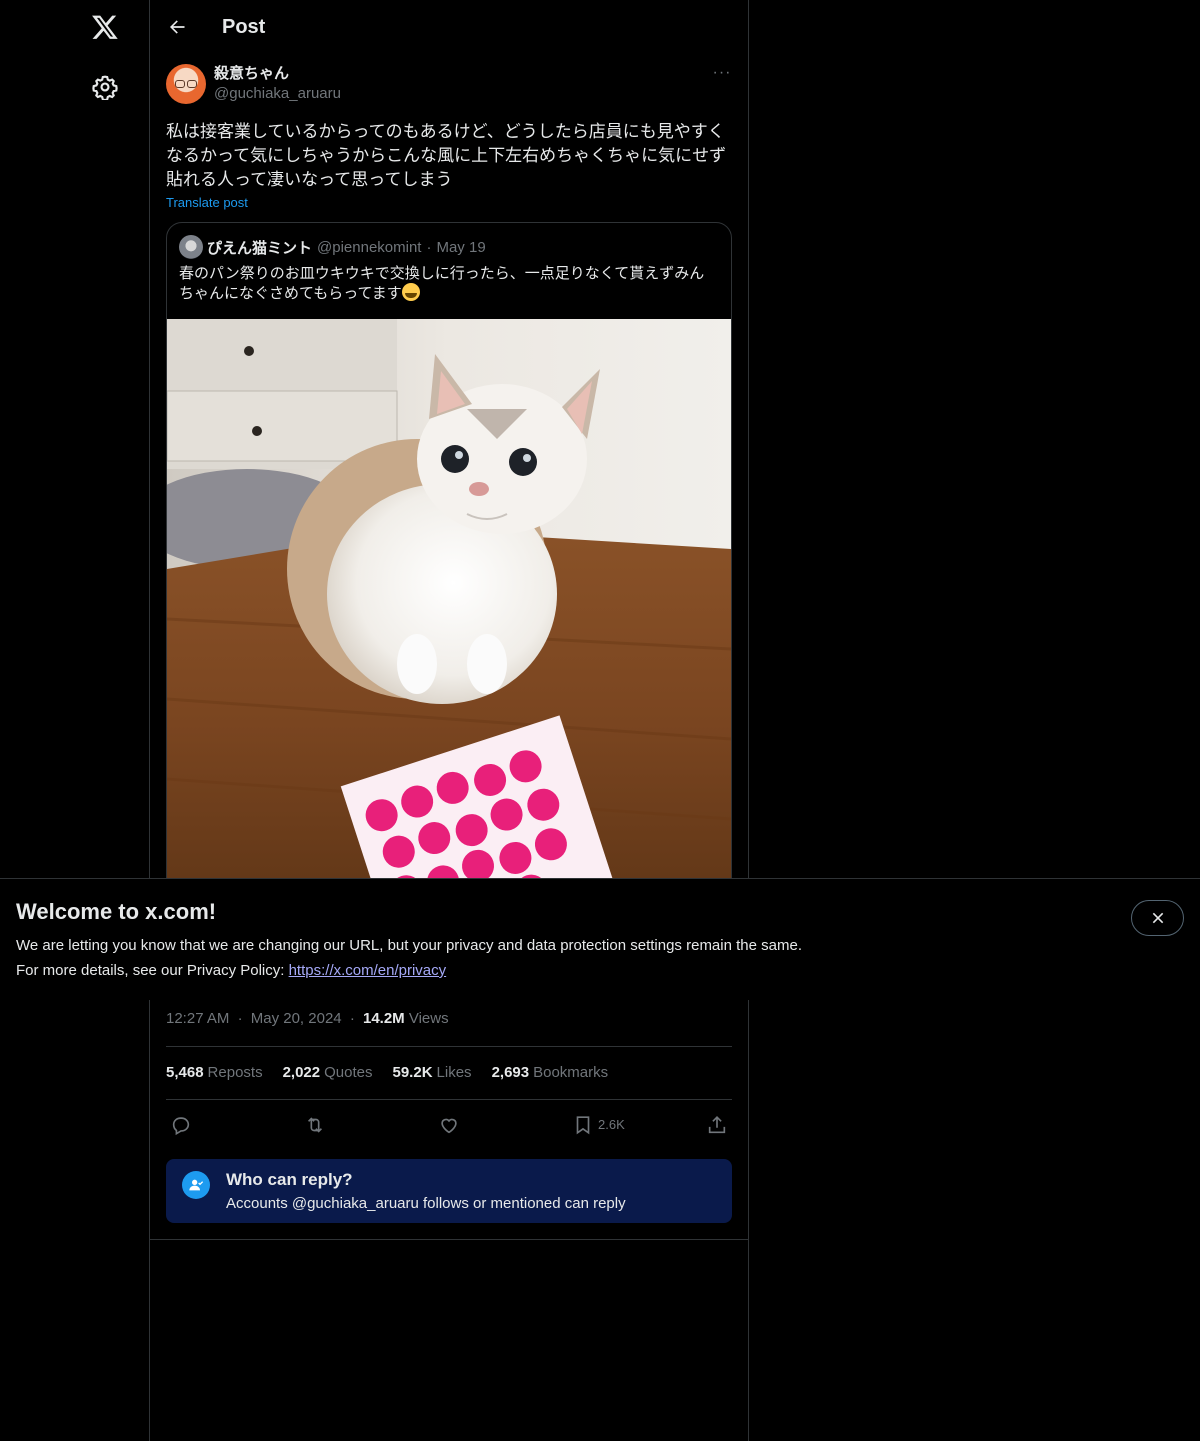 This screenshot has width=1200, height=1441. What do you see at coordinates (260, 248) in the screenshot?
I see `quoted-display-name: ぴえん猫ミント` at bounding box center [260, 248].